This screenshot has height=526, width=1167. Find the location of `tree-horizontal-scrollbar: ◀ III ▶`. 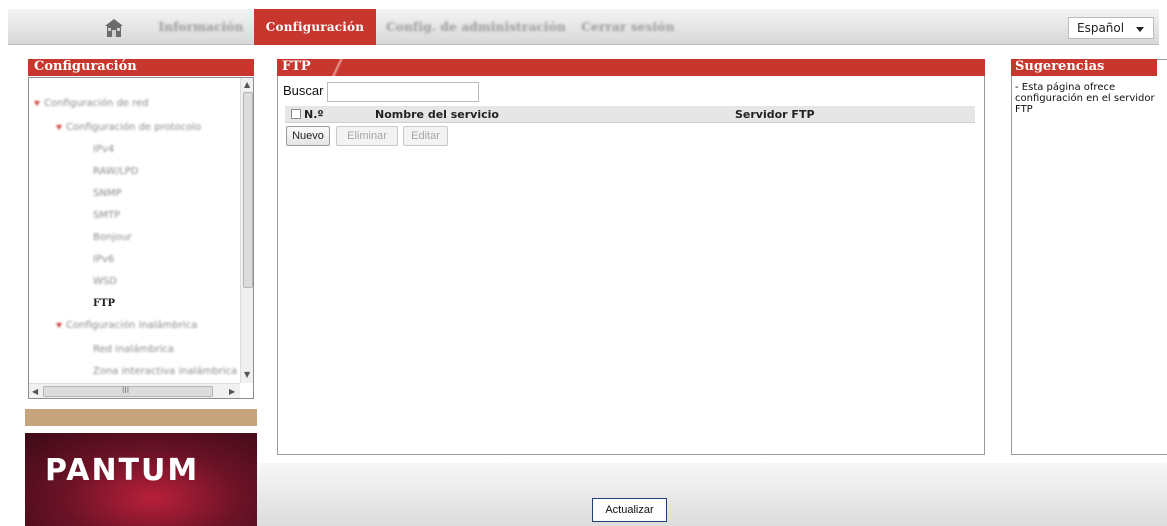

tree-horizontal-scrollbar: ◀ III ▶ is located at coordinates (134, 390).